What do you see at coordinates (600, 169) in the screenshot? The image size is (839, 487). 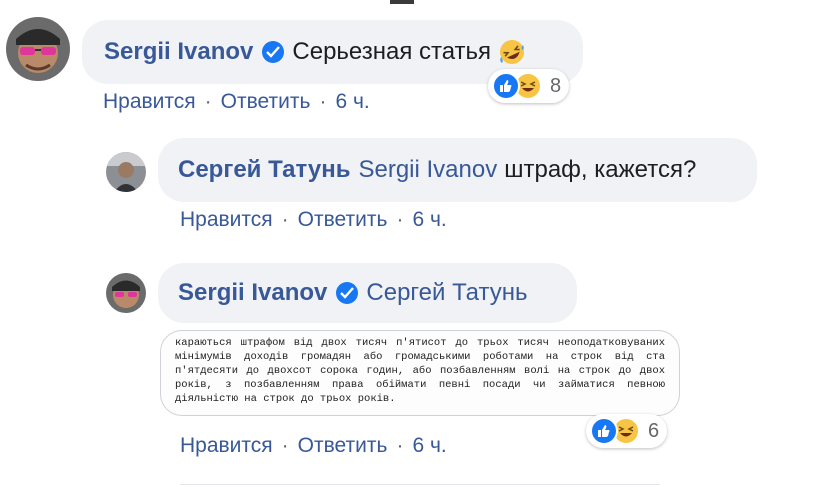 I see `comment-text: штраф, кажется?` at bounding box center [600, 169].